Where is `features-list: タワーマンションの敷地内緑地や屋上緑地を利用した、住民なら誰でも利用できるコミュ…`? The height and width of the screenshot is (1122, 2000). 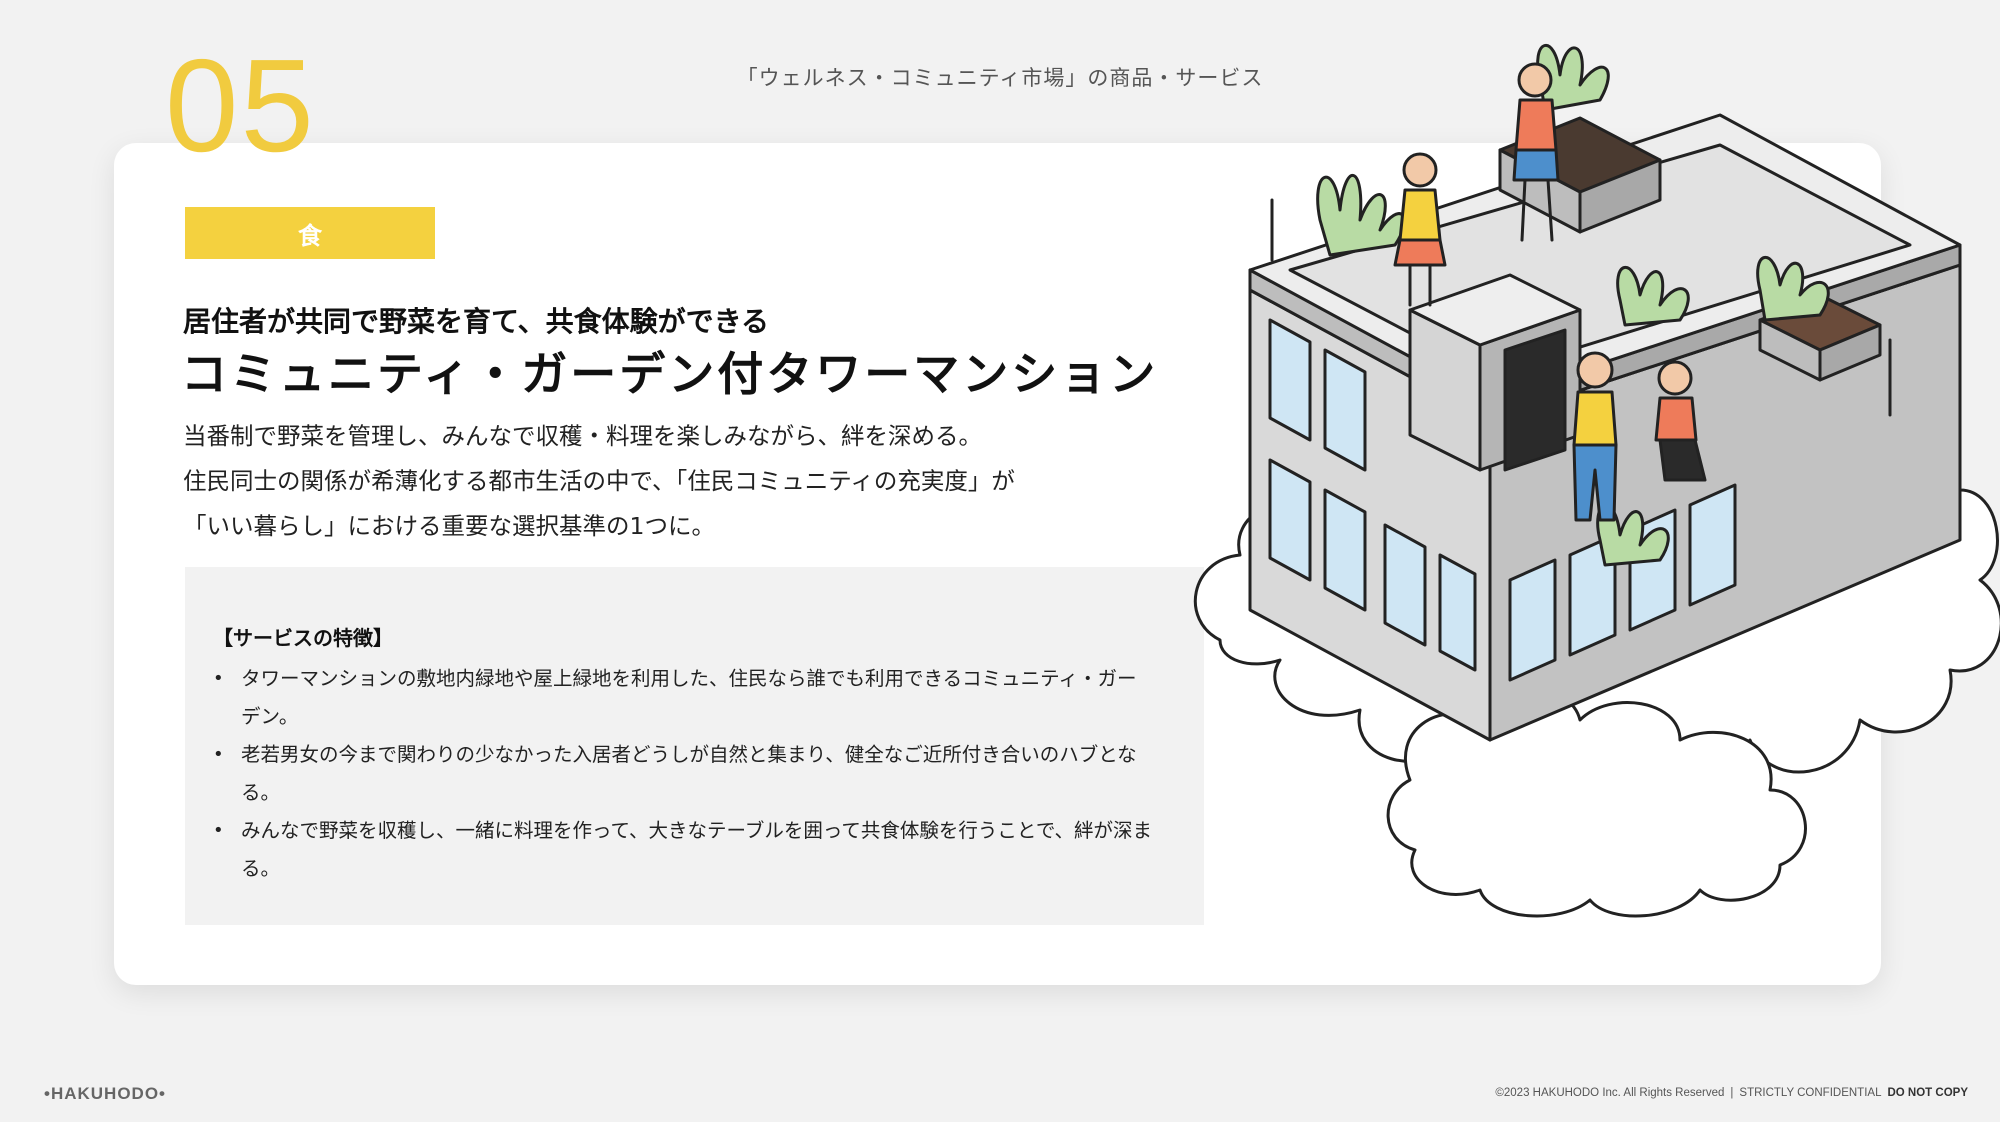 features-list: タワーマンションの敷地内緑地や屋上緑地を利用した、住民なら誰でも利用できるコミュ… is located at coordinates (683, 774).